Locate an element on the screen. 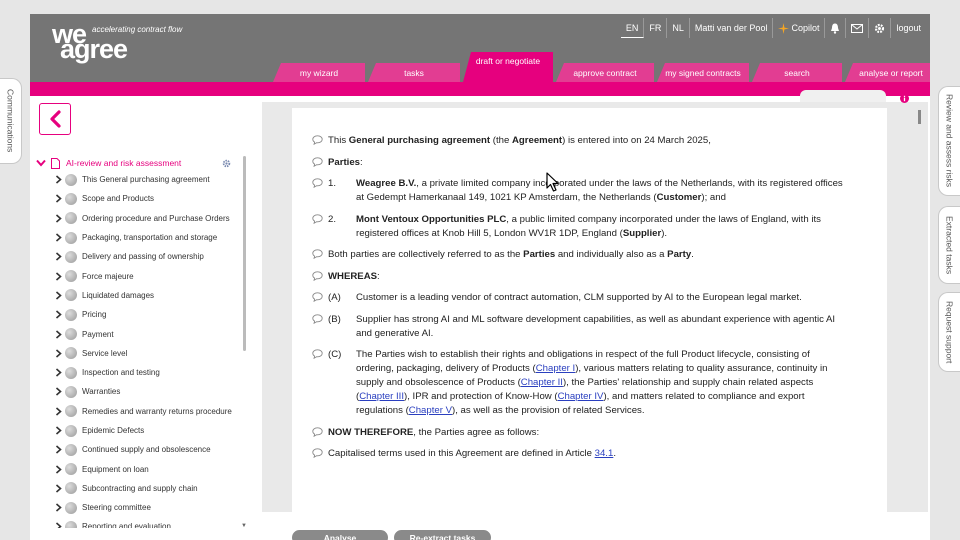  tree-item: Packaging, transportation and storage is located at coordinates (140, 237).